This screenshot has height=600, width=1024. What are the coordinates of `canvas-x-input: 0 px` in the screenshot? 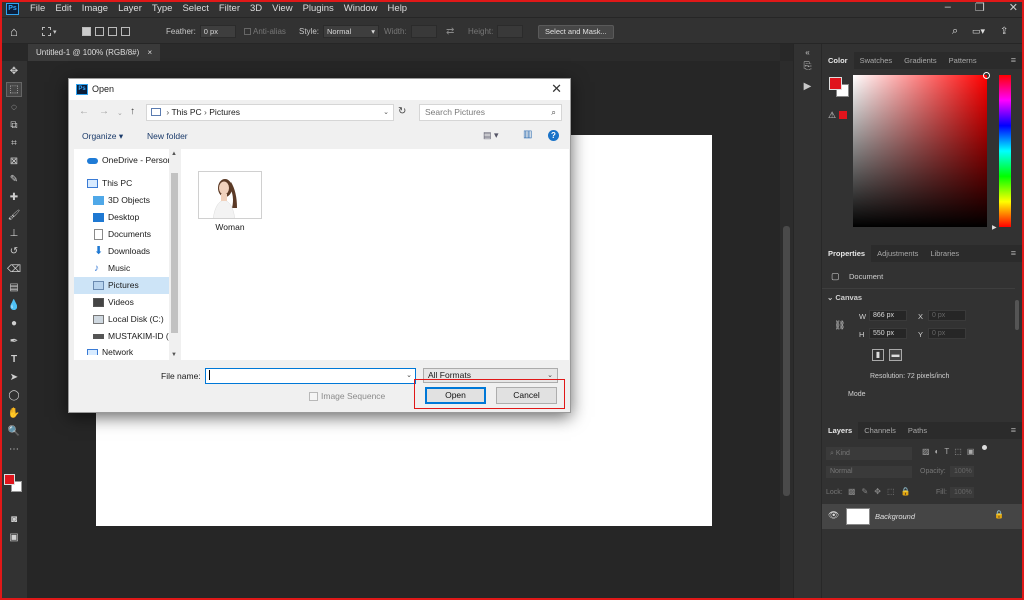 It's located at (947, 315).